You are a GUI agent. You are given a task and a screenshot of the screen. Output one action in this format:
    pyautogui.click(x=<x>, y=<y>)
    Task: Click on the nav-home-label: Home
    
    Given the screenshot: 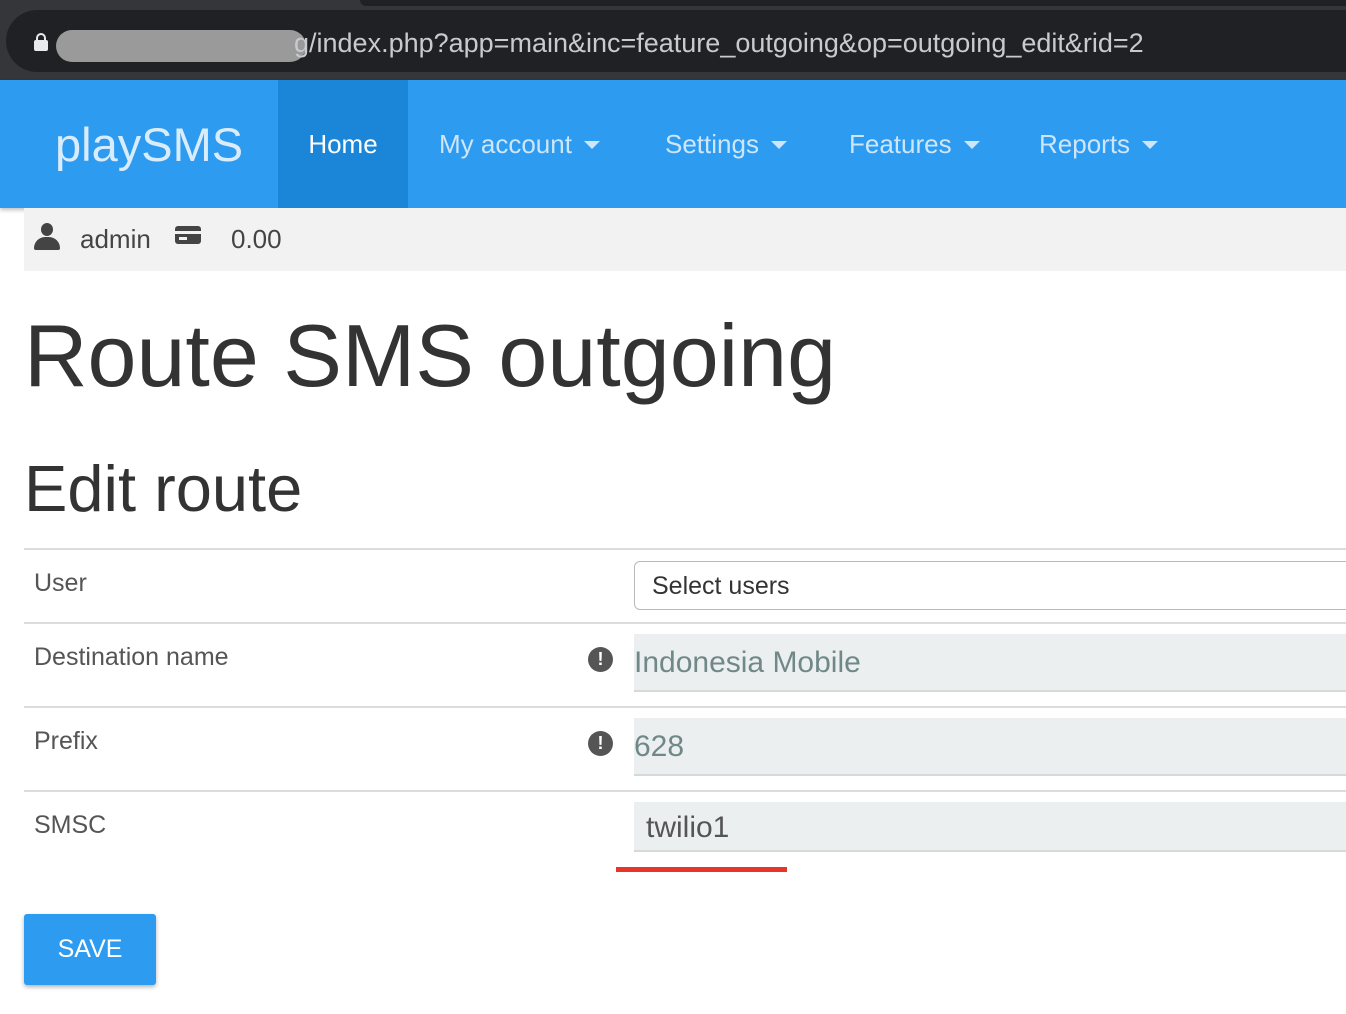 What is the action you would take?
    pyautogui.click(x=343, y=143)
    